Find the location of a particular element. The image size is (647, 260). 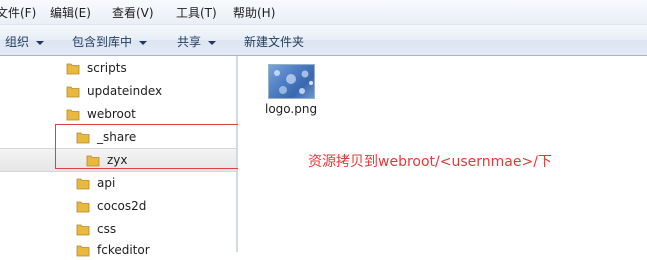

menu-view: 查看(V) is located at coordinates (133, 12).